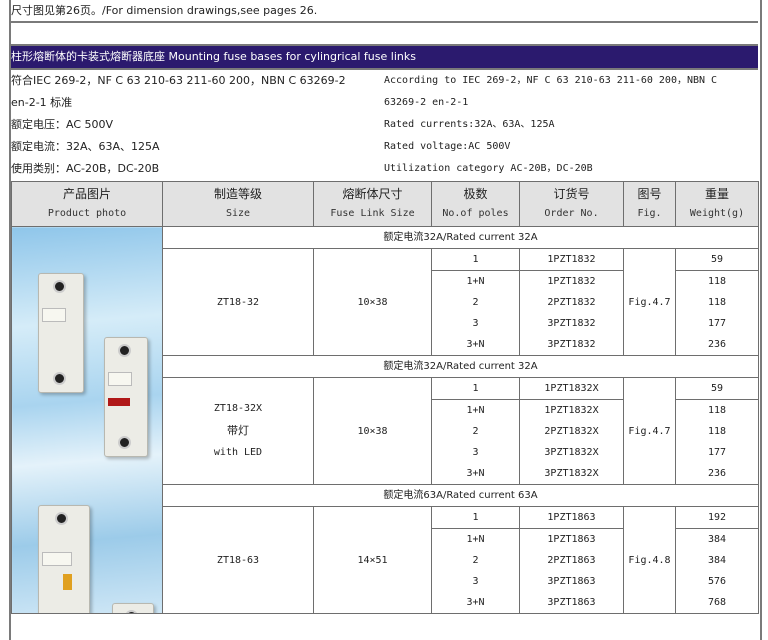 The width and height of the screenshot is (768, 640). What do you see at coordinates (717, 581) in the screenshot?
I see `weight-cell: 576` at bounding box center [717, 581].